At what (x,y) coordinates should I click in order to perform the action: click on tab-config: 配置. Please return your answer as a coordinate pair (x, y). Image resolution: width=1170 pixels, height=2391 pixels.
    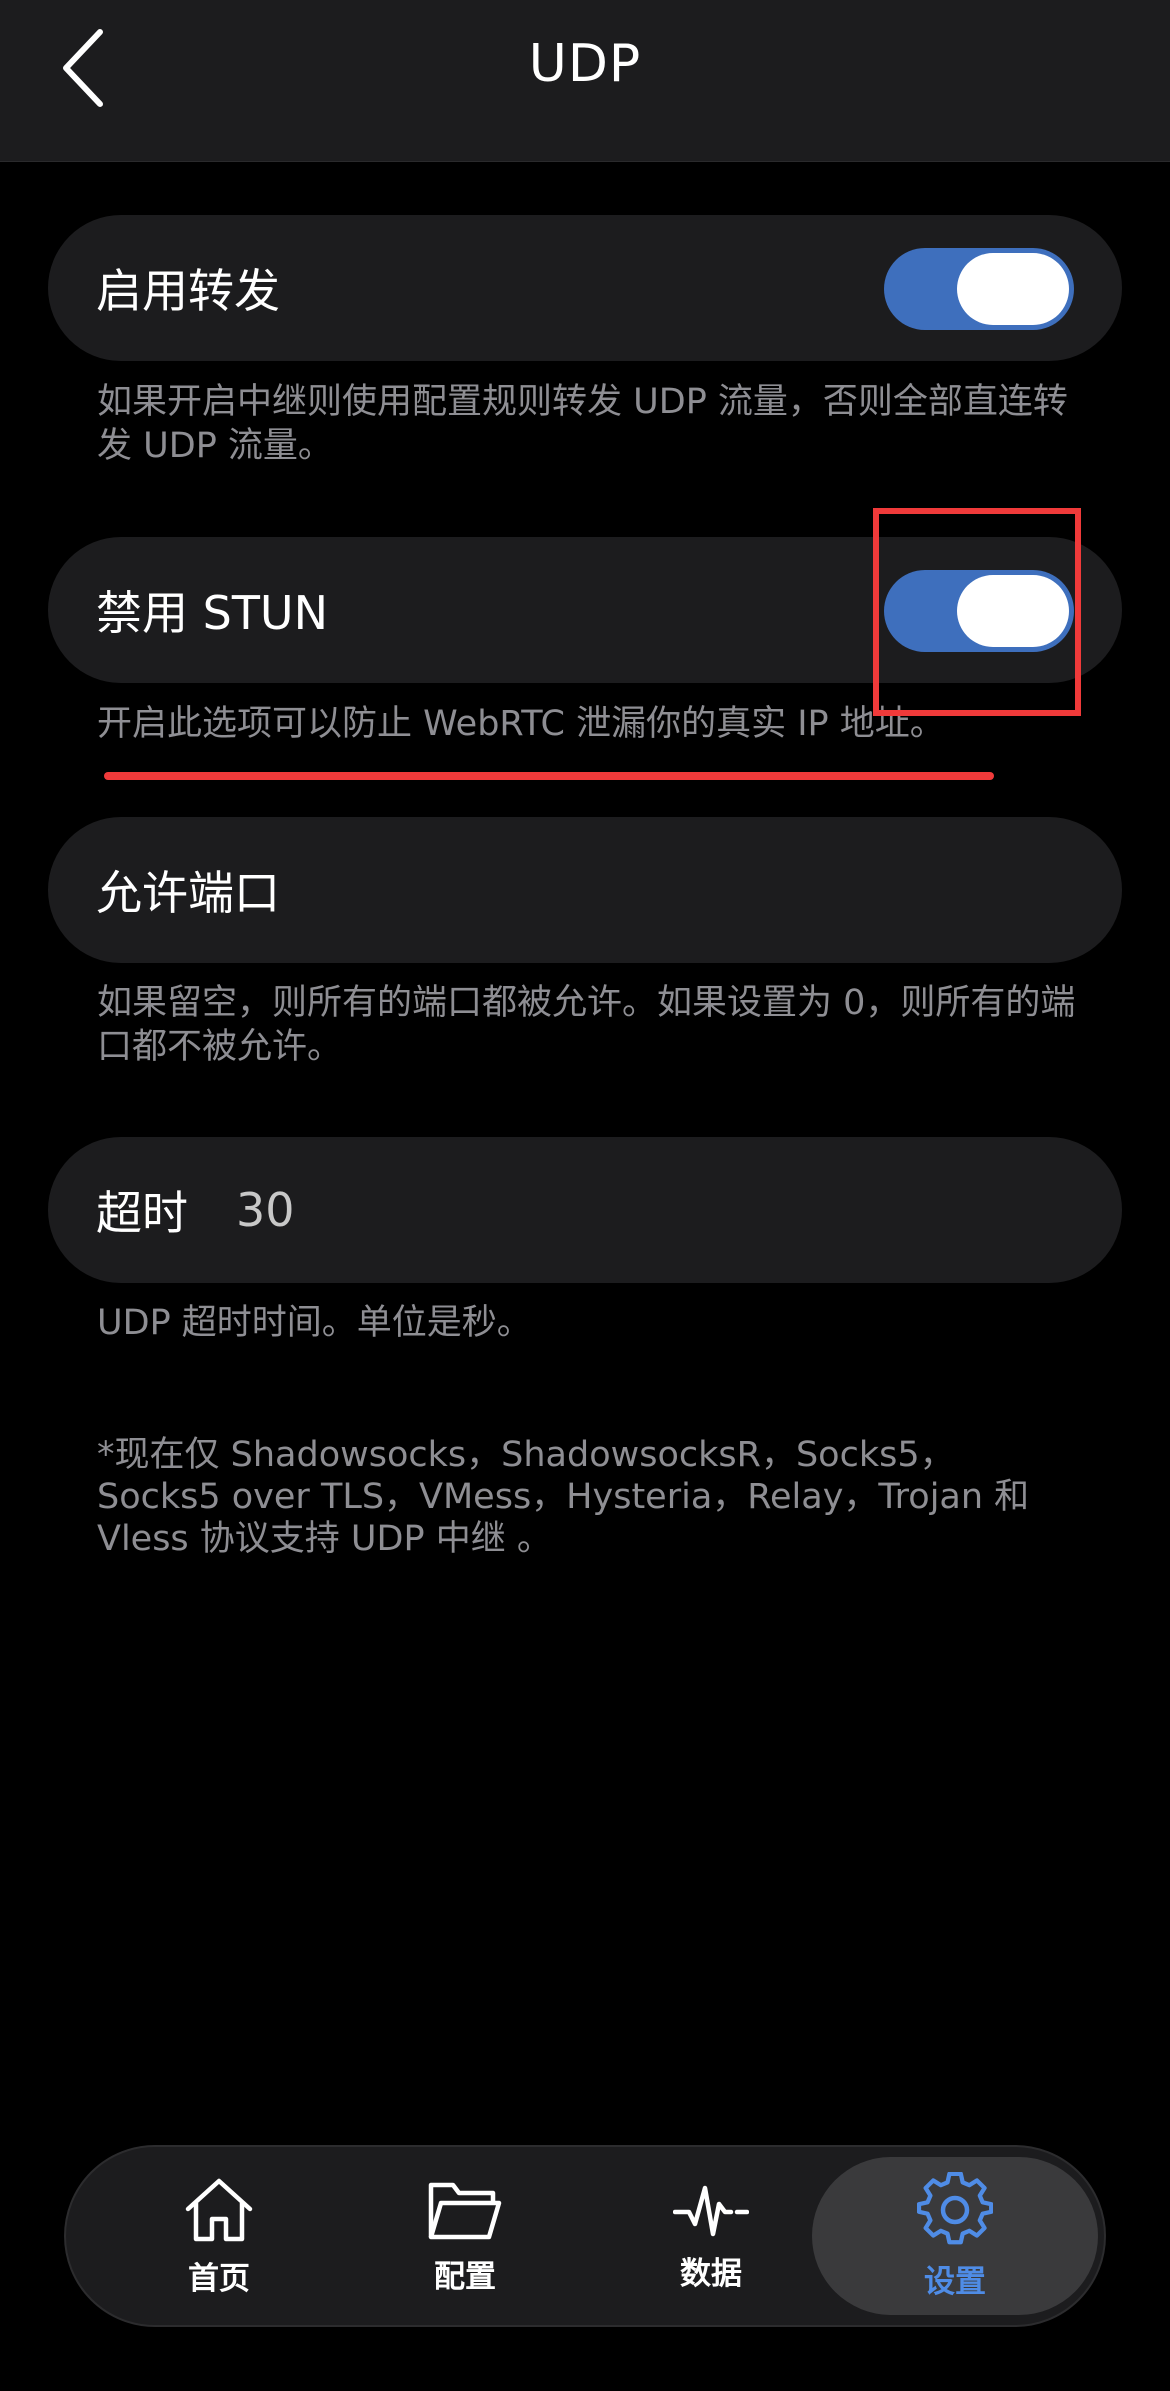
    Looking at the image, I should click on (465, 2236).